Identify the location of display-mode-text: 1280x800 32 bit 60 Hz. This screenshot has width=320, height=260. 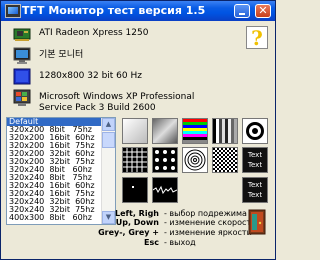
(90, 76).